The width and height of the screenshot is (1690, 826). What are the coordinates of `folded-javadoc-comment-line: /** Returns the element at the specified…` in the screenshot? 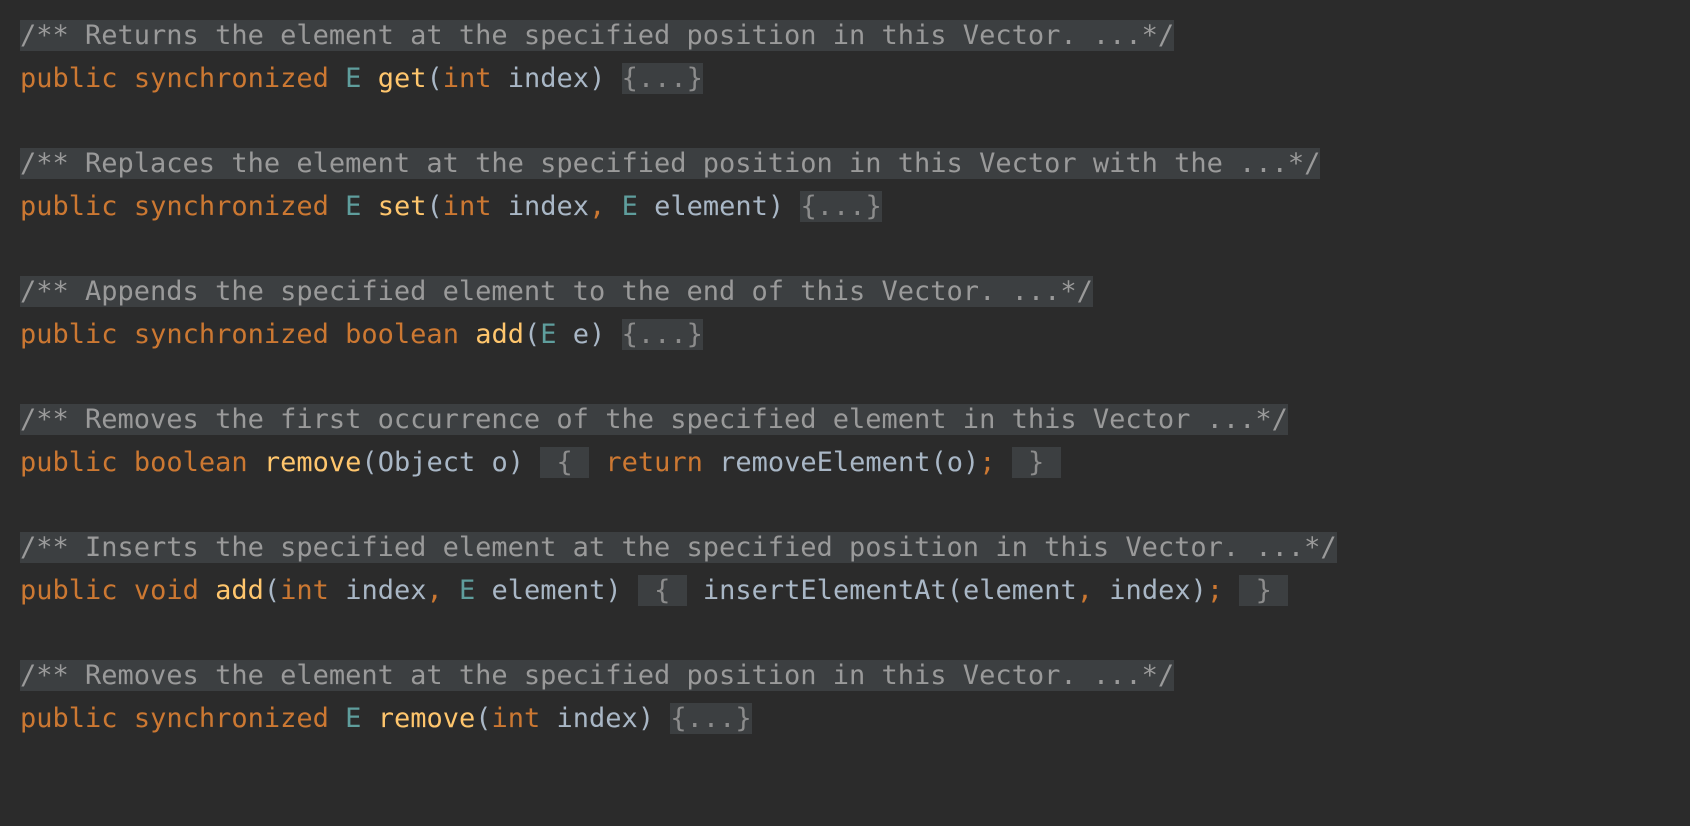 It's located at (845, 35).